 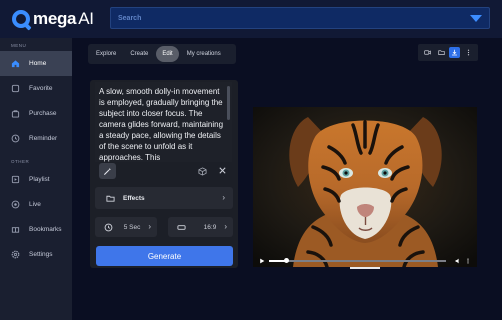 What do you see at coordinates (164, 198) in the screenshot?
I see `effects-button: Effects ›` at bounding box center [164, 198].